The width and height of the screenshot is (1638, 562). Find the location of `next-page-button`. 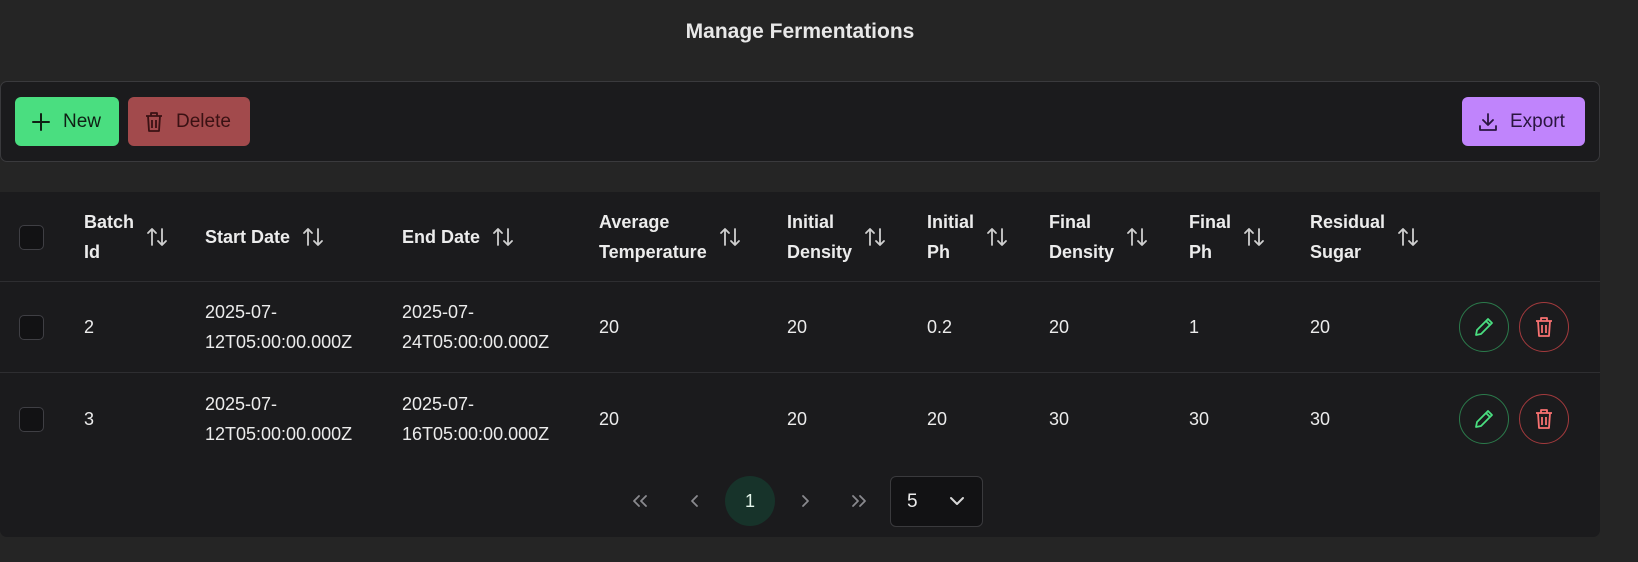

next-page-button is located at coordinates (805, 501).